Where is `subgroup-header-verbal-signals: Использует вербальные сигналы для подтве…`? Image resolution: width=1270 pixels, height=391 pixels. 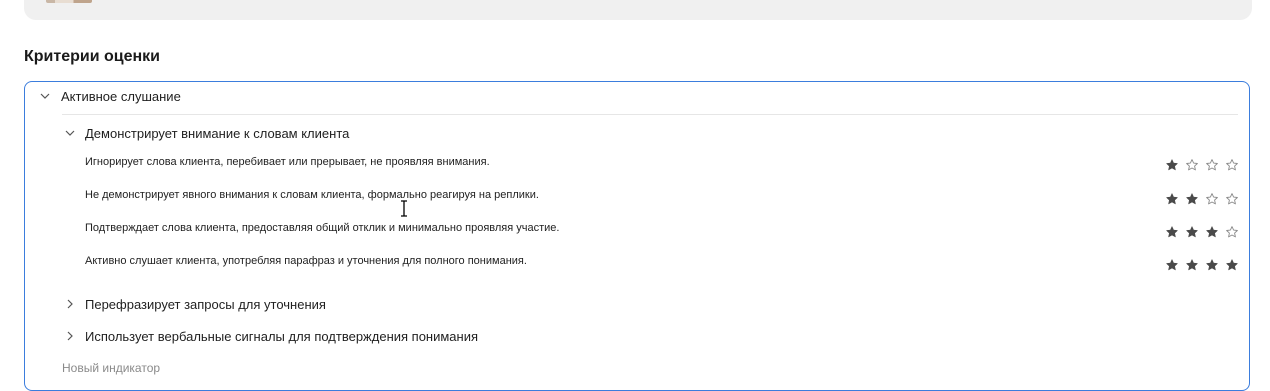
subgroup-header-verbal-signals: Использует вербальные сигналы для подтве… is located at coordinates (270, 336).